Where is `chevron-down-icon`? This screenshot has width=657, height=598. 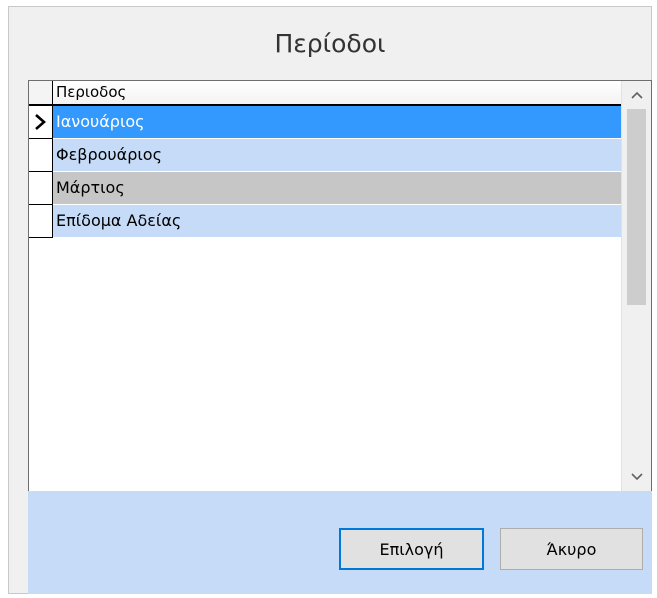 chevron-down-icon is located at coordinates (636, 477).